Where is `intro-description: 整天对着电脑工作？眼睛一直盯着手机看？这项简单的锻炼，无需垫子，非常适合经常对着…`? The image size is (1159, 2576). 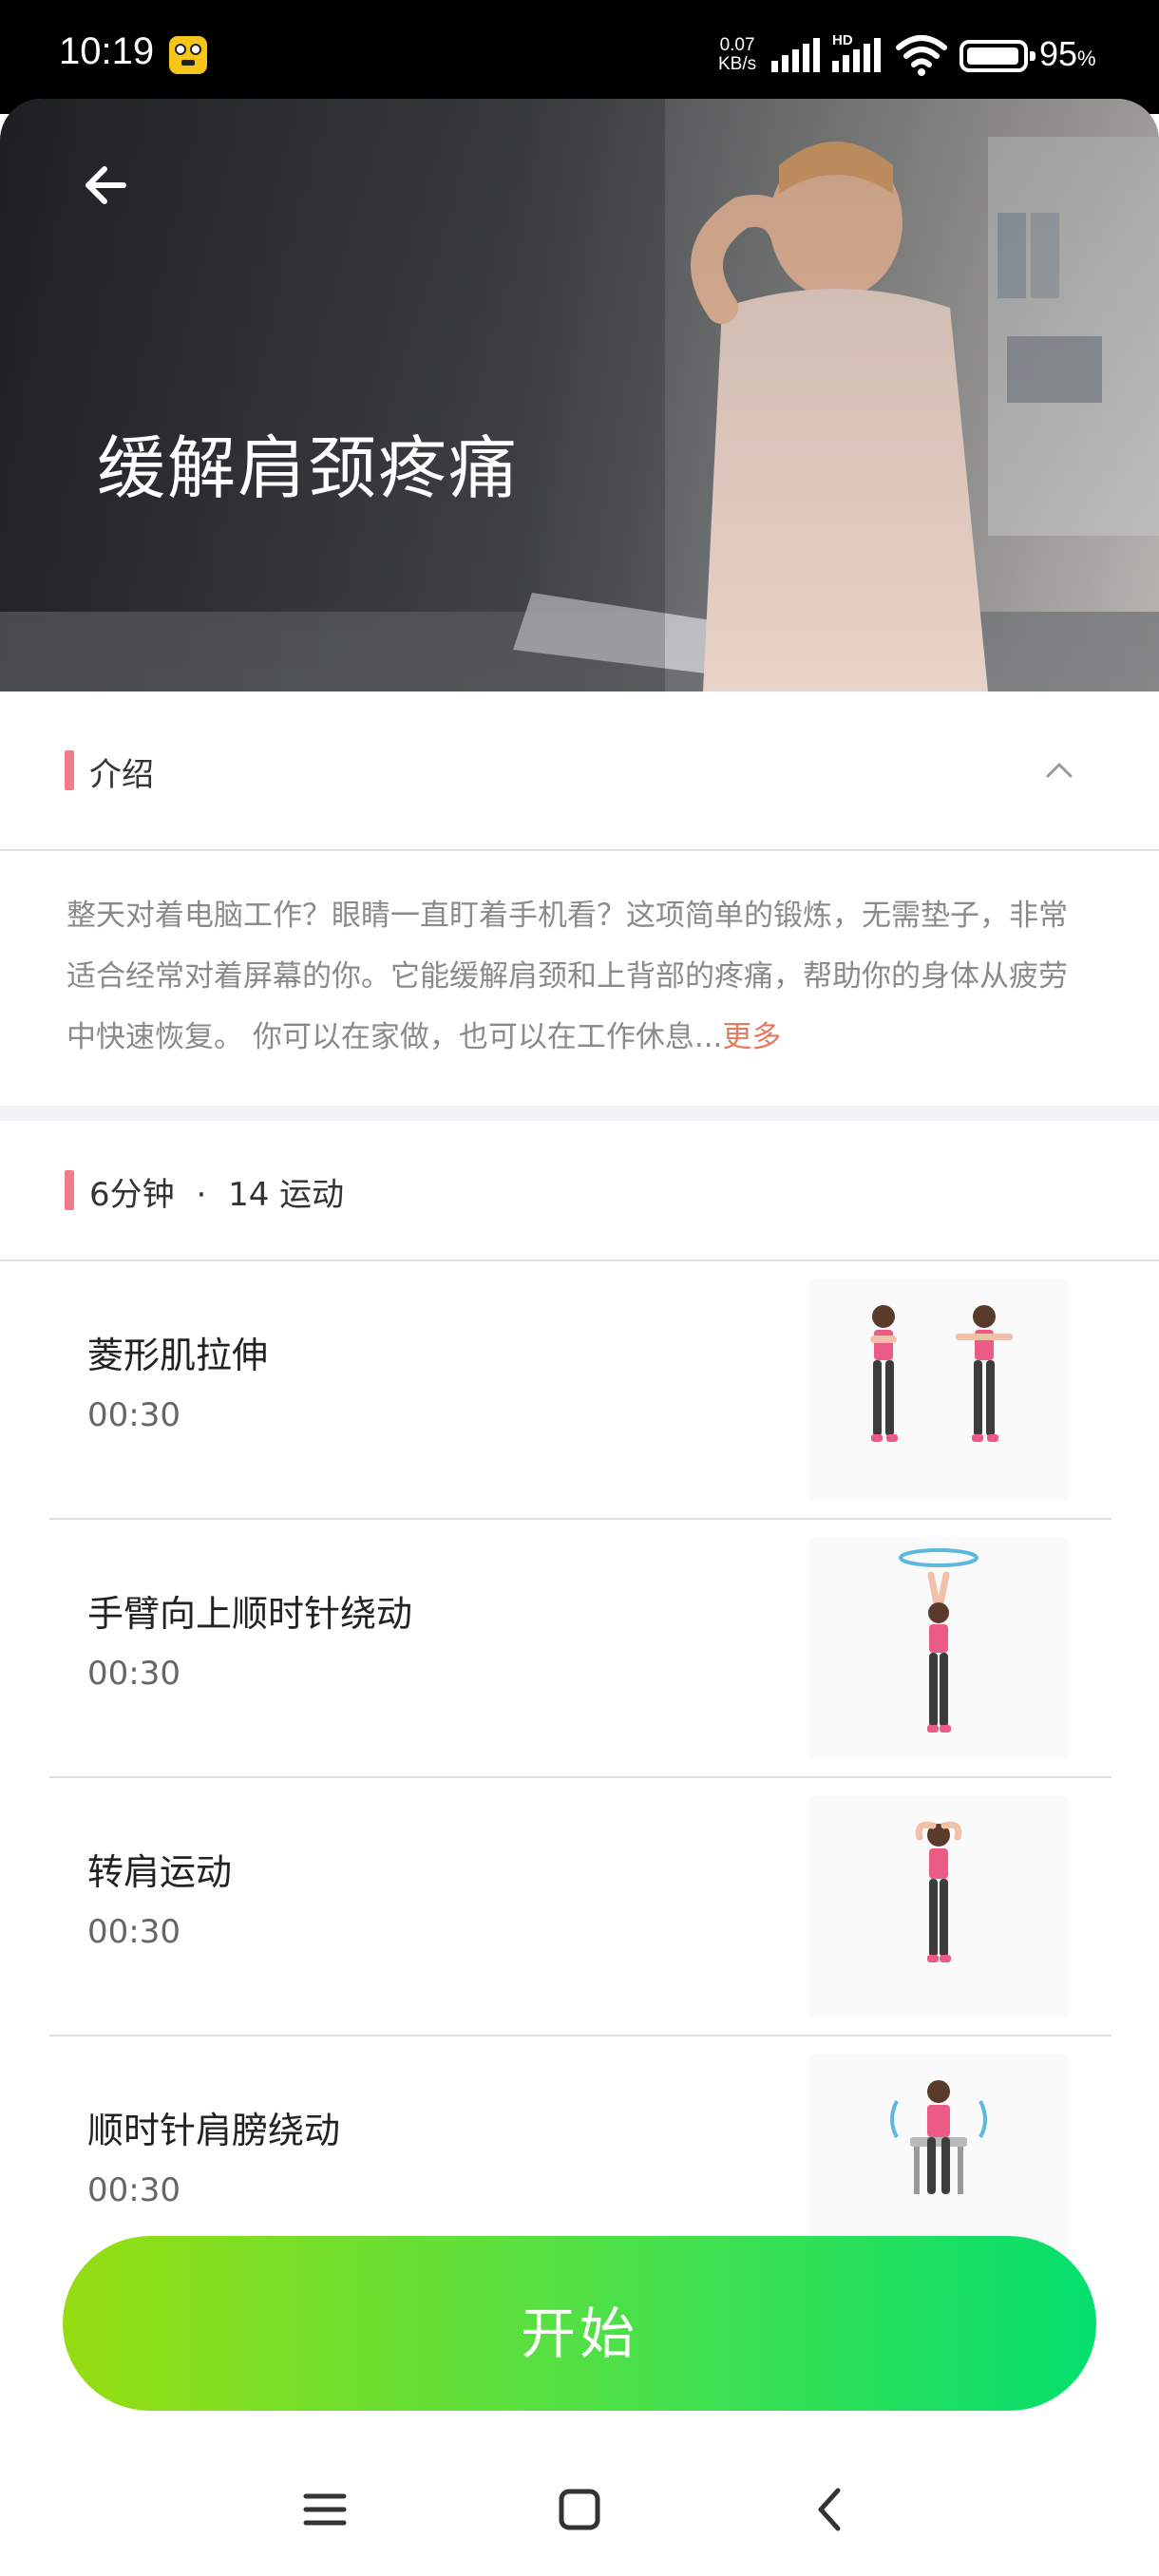
intro-description: 整天对着电脑工作？眼睛一直盯着手机看？这项简单的锻炼，无需垫子，非常适合经常对着… is located at coordinates (567, 976).